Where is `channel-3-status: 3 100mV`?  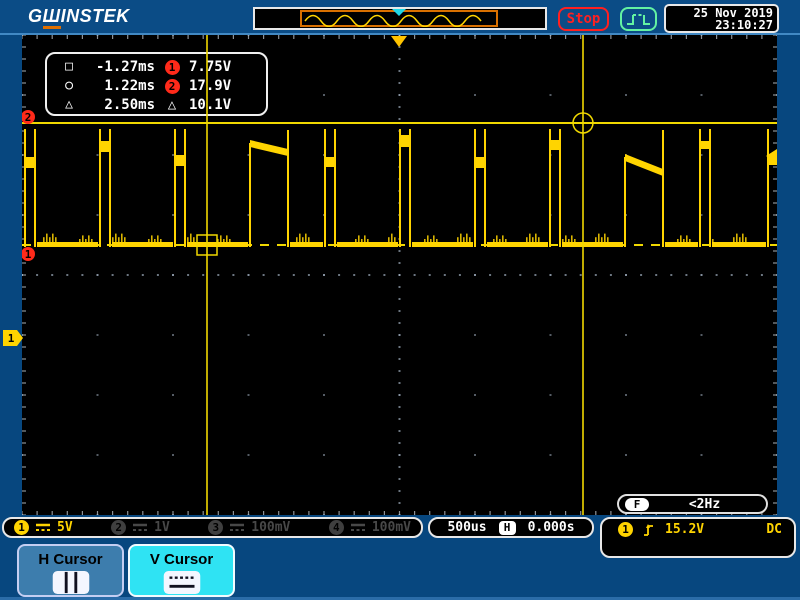
channel-3-status: 3 100mV is located at coordinates (249, 527).